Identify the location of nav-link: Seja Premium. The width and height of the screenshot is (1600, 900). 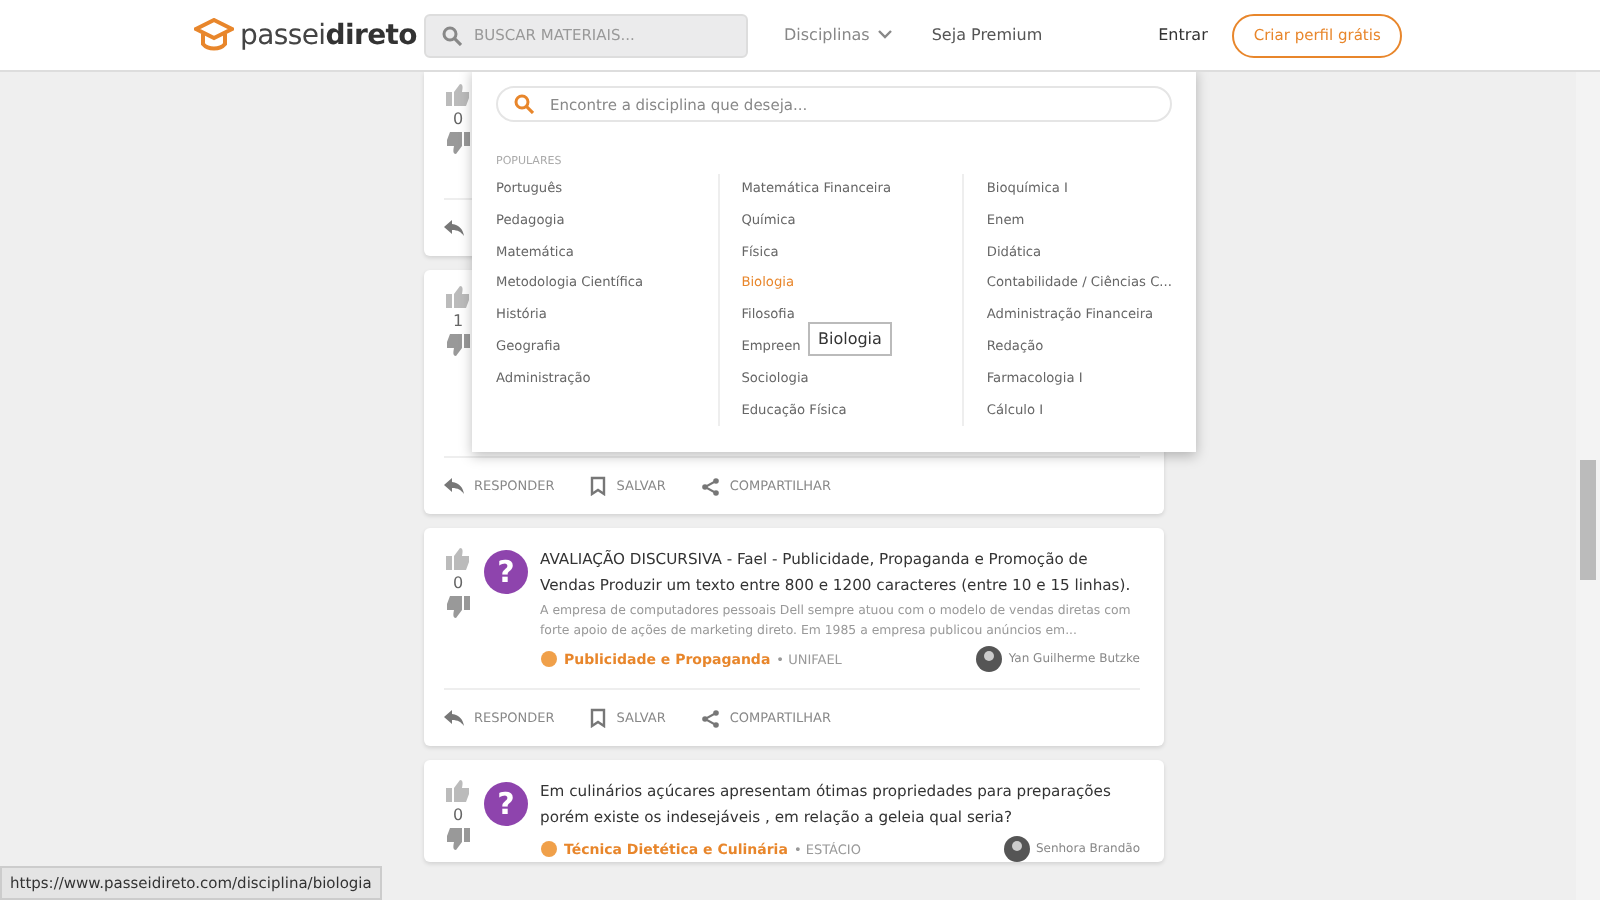
(987, 35).